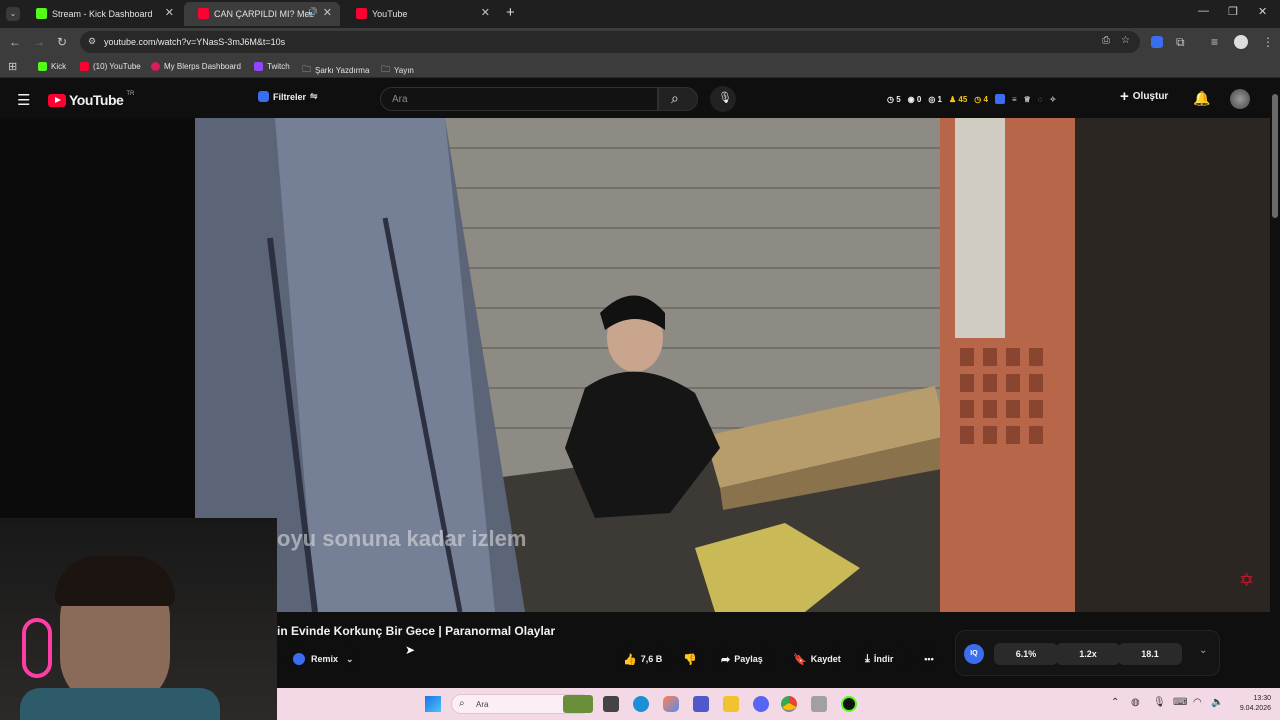 Image resolution: width=1280 pixels, height=720 pixels. I want to click on media-control-icon: ≡, so click(1214, 42).